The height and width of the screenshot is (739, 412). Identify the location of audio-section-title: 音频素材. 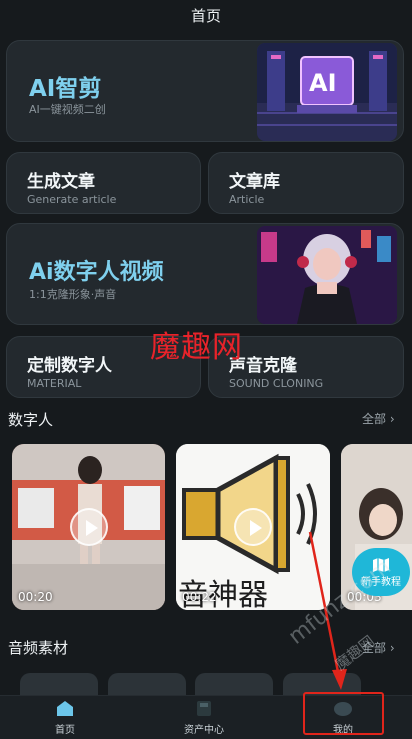
(38, 648).